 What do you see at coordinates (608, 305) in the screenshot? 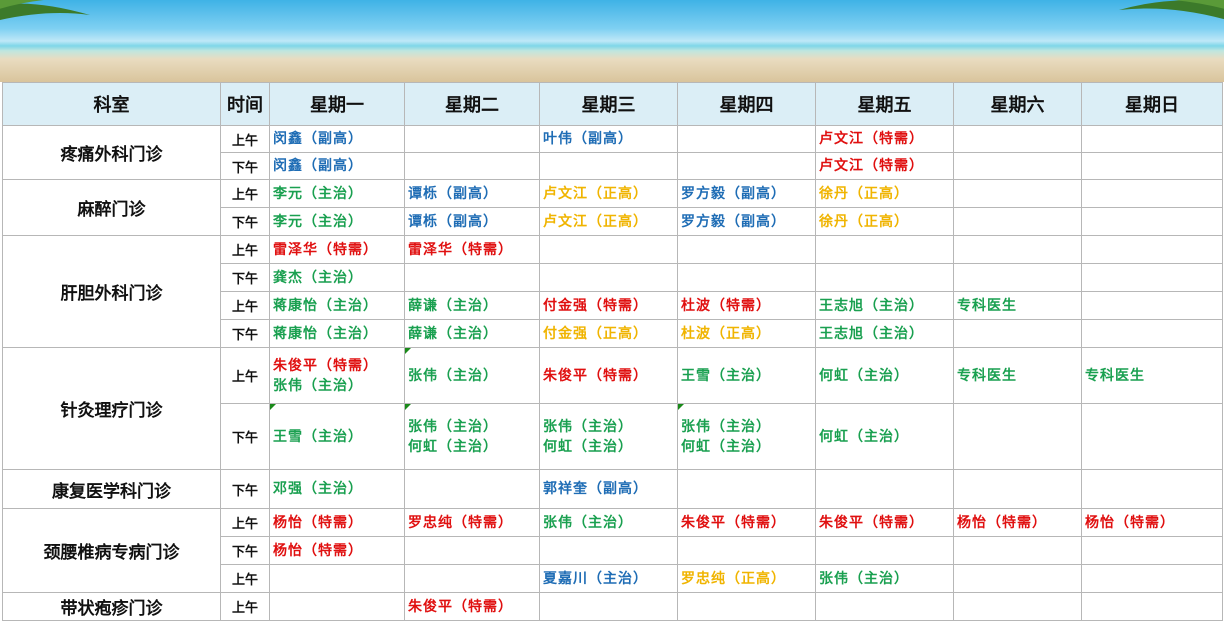
I see `schedule-cell: 付金强（特需）` at bounding box center [608, 305].